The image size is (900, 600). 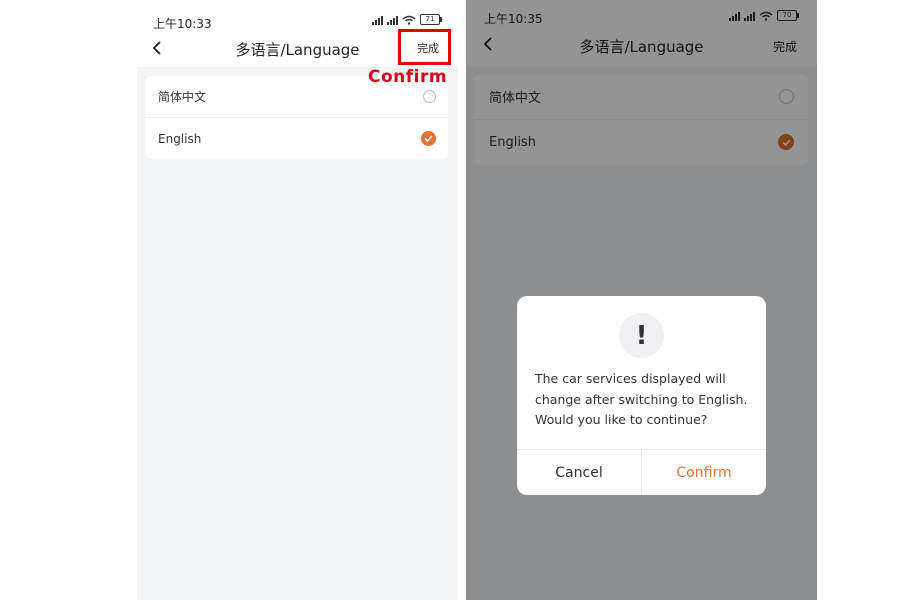 What do you see at coordinates (431, 19) in the screenshot?
I see `battery-icon: 71` at bounding box center [431, 19].